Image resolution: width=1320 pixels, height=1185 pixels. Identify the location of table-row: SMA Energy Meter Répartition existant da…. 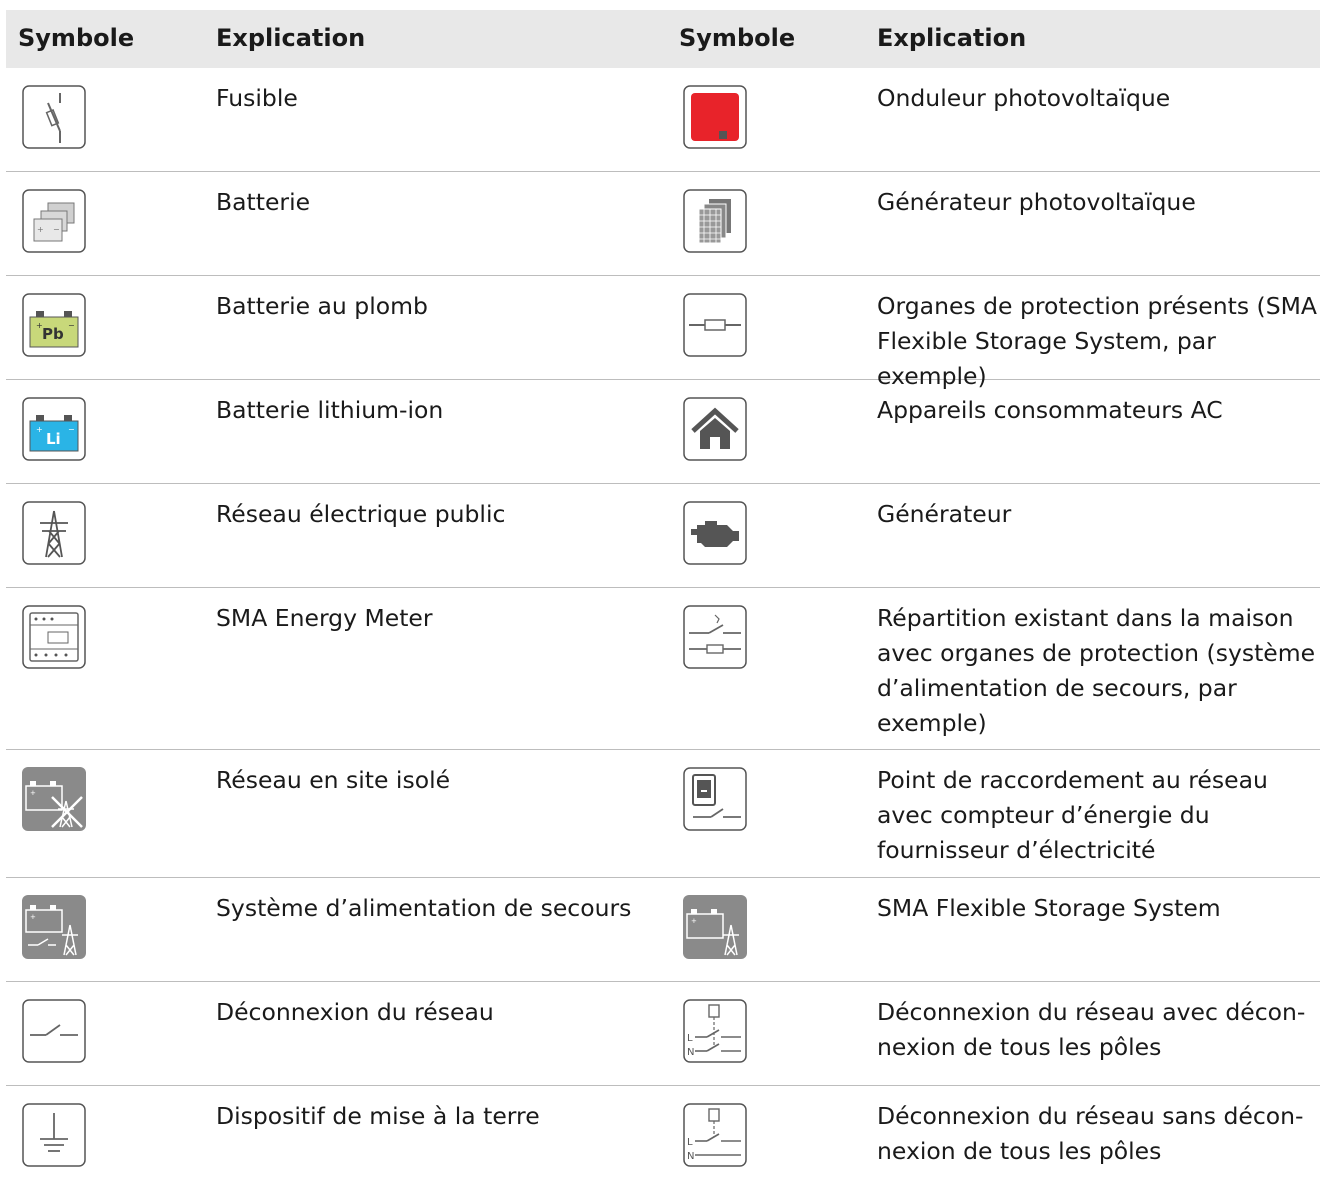
(663, 669).